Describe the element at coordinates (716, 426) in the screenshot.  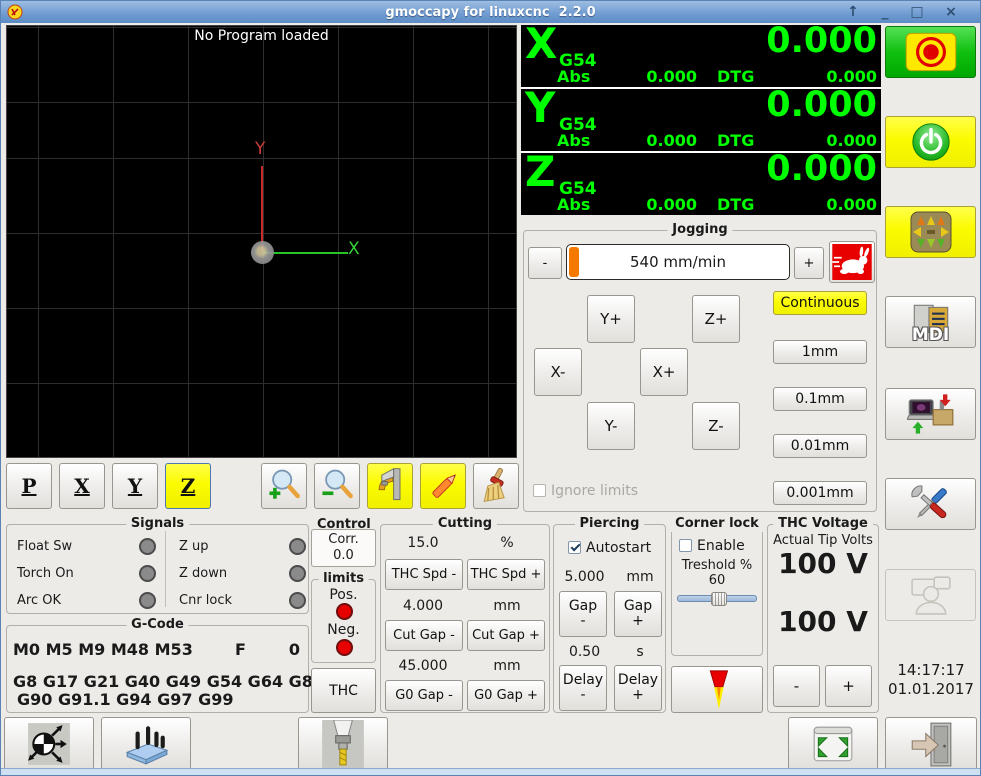
I see `jog-z-minus-button: Z-` at that location.